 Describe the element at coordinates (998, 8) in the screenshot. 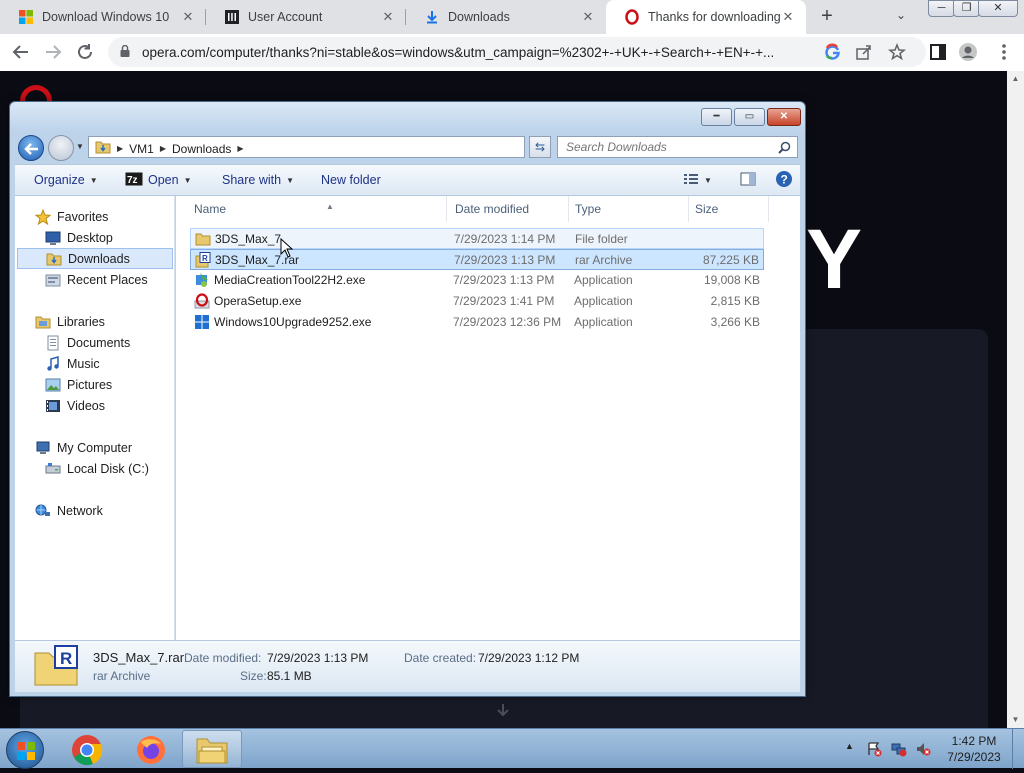

I see `window-close-button: ✕` at that location.